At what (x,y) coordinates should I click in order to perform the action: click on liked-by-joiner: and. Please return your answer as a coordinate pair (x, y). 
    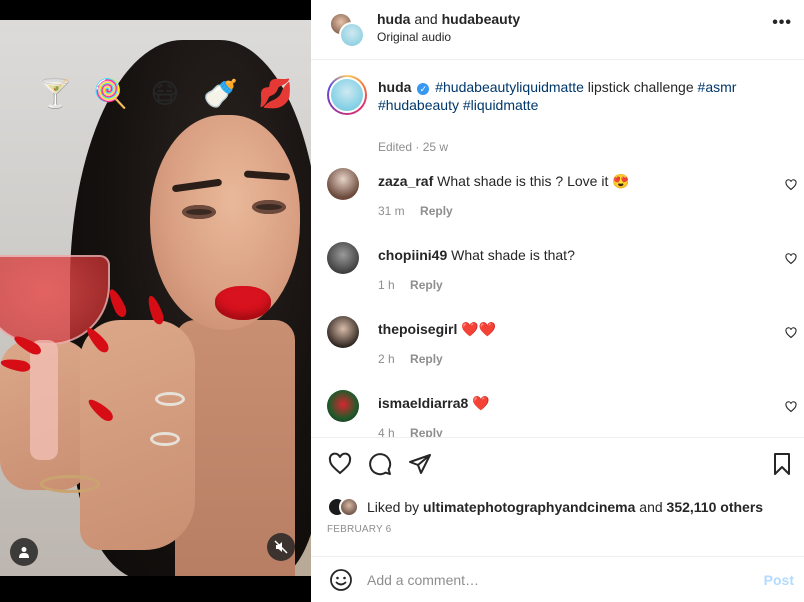
    Looking at the image, I should click on (651, 507).